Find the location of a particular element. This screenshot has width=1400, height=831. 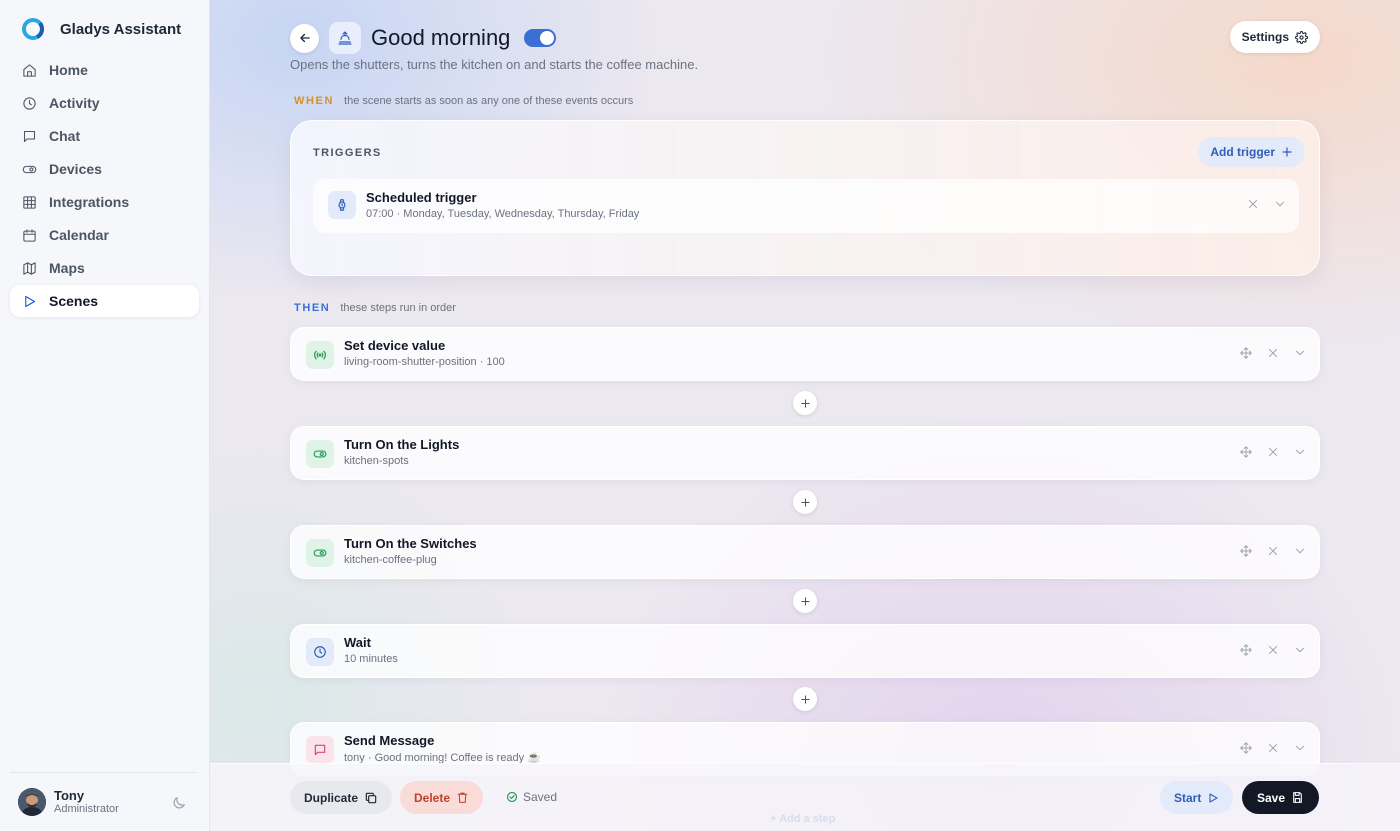

add-step-ghost-label: + Add a step is located at coordinates (802, 819).